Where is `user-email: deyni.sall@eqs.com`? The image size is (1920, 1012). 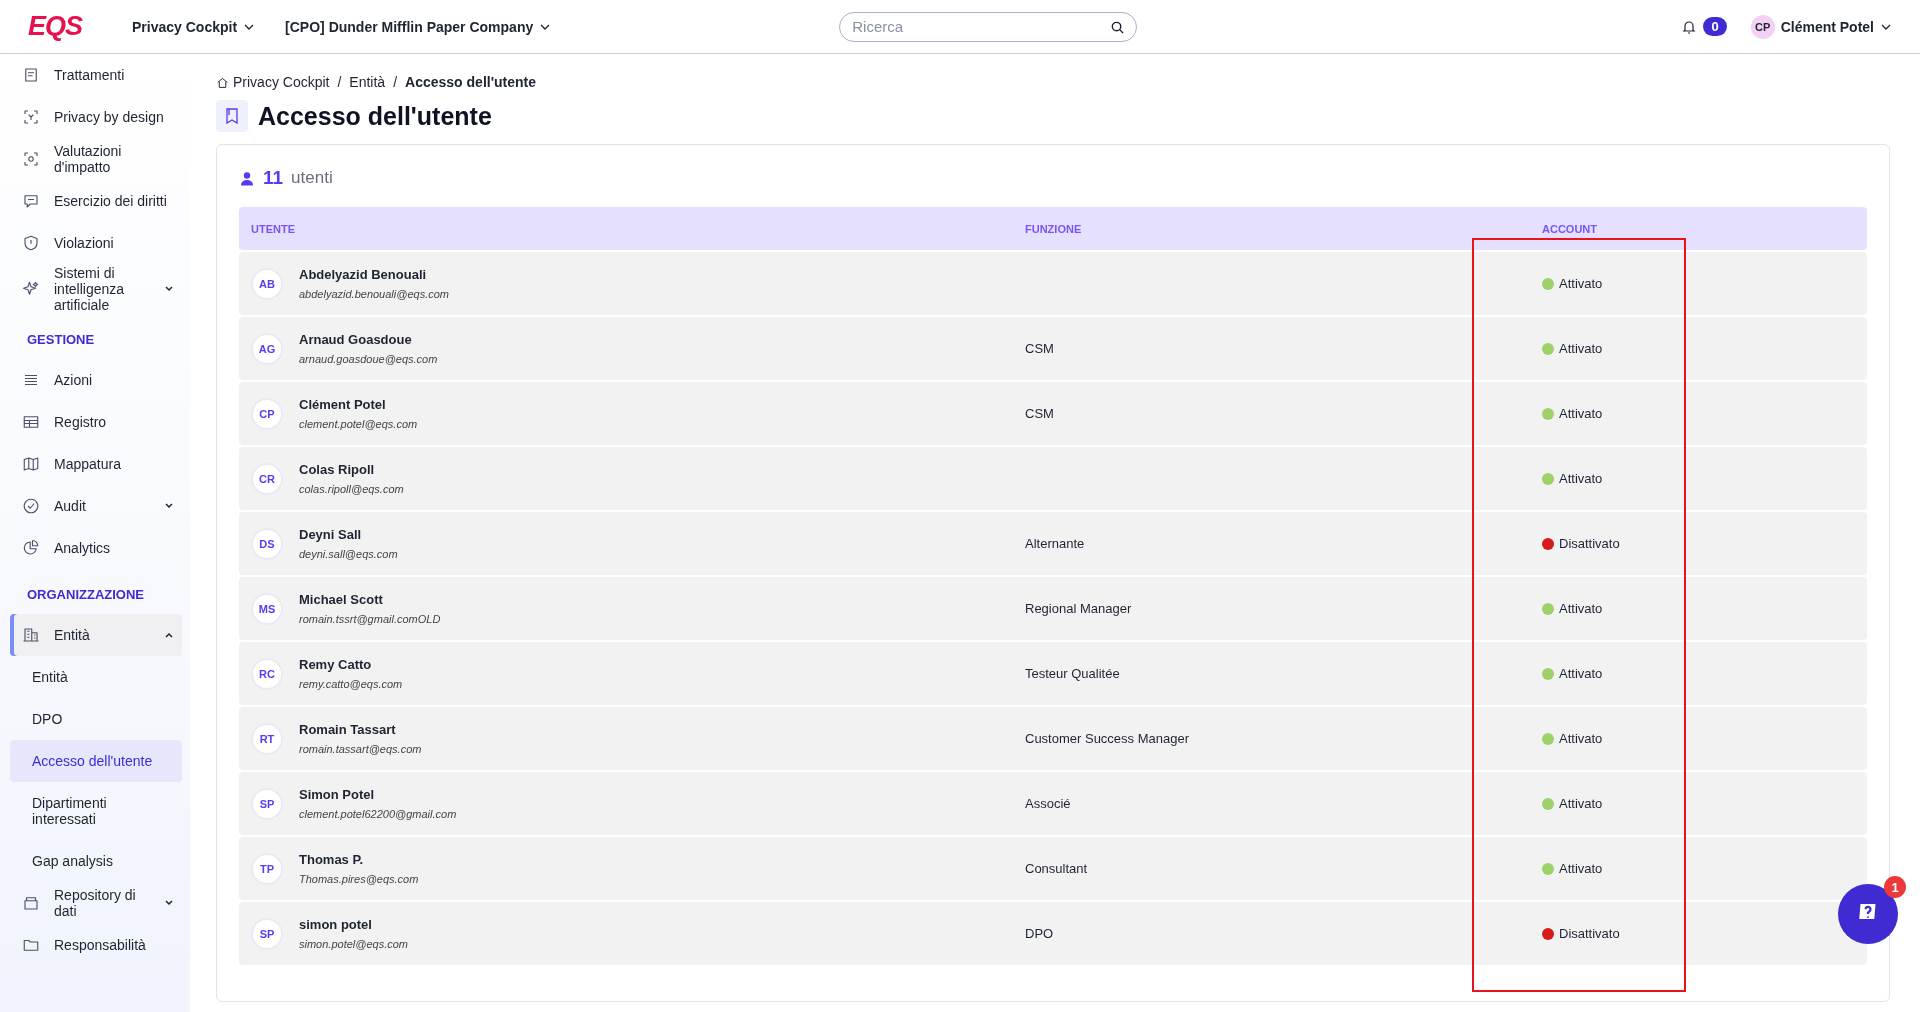
user-email: deyni.sall@eqs.com is located at coordinates (348, 554).